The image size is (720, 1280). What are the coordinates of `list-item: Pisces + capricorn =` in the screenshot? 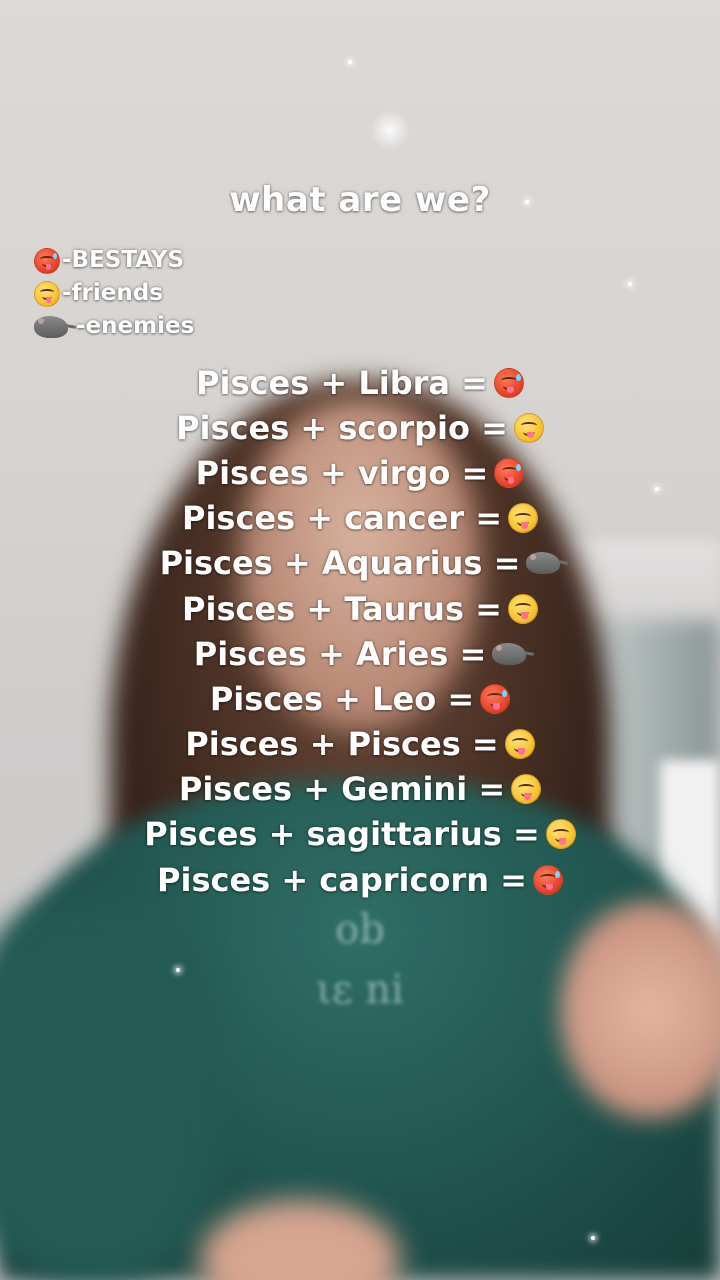 It's located at (360, 879).